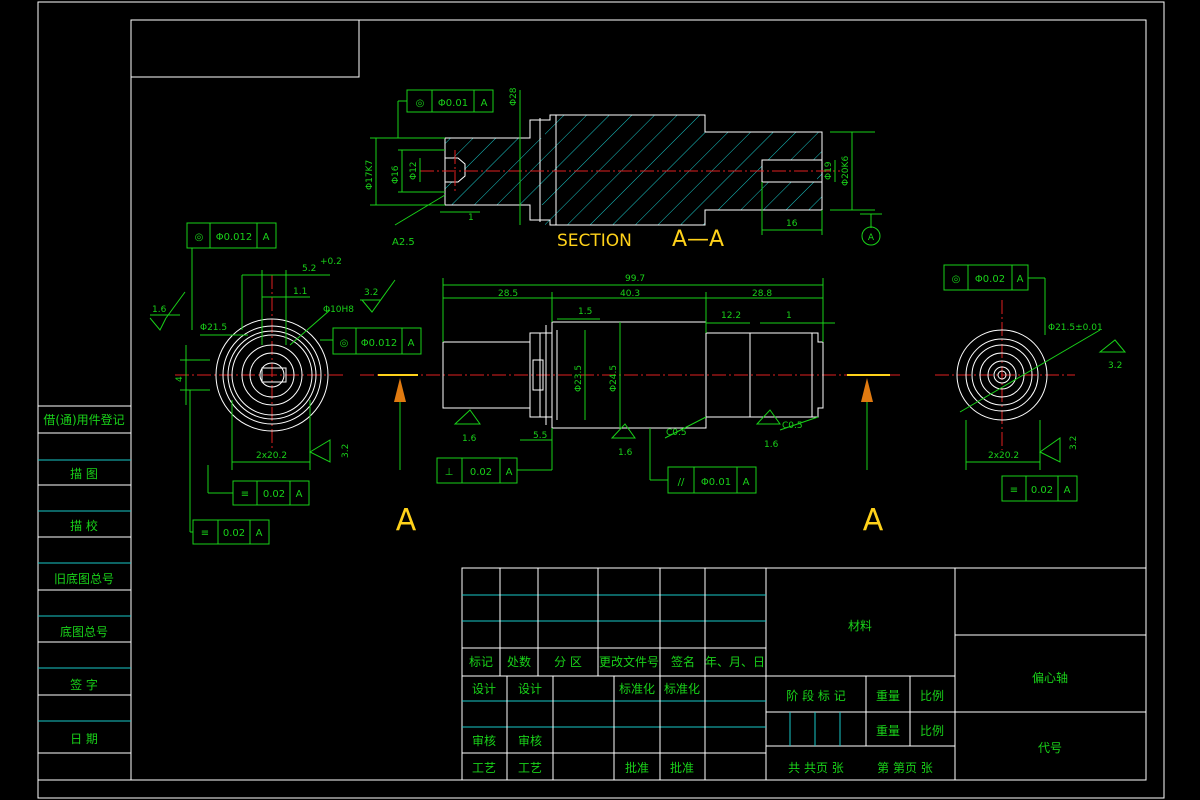 This screenshot has height=800, width=1200. I want to click on code-label: 代号, so click(1050, 748).